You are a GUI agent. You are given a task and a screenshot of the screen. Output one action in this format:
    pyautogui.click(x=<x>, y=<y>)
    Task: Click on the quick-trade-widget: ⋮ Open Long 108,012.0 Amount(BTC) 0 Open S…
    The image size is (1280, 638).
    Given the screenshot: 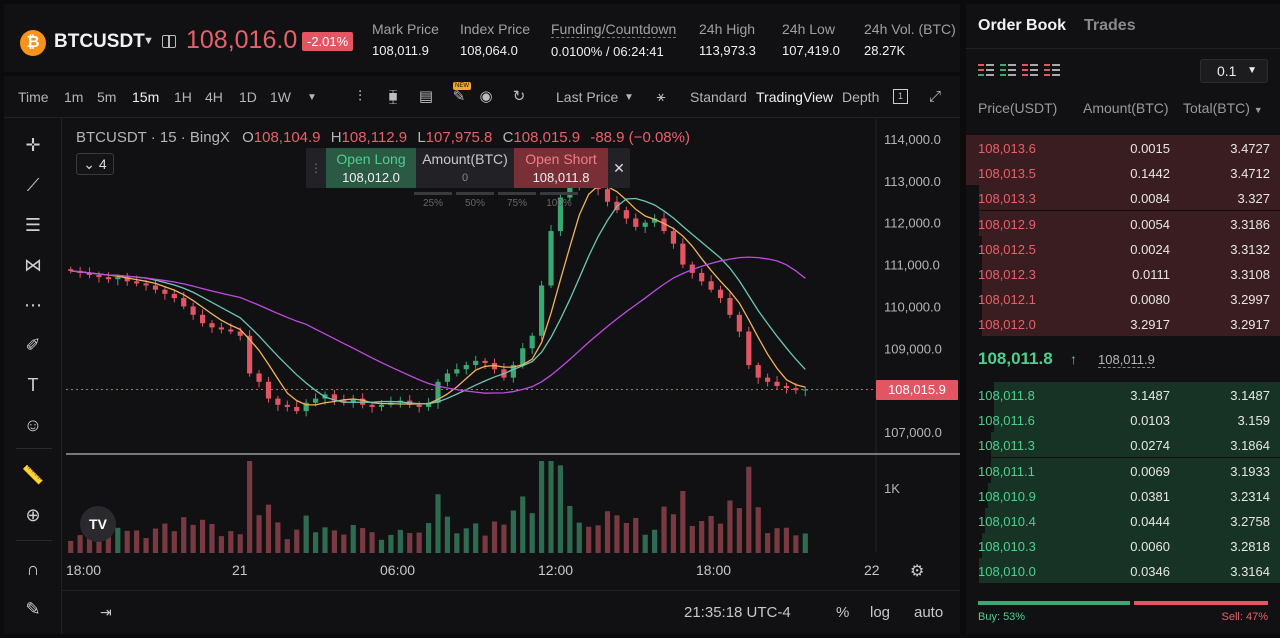 What is the action you would take?
    pyautogui.click(x=468, y=168)
    